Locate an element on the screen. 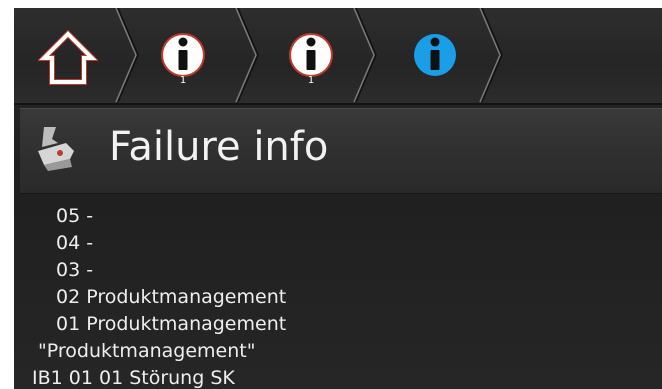 The image size is (662, 389). list-item: 02 Produktmanagement is located at coordinates (171, 297).